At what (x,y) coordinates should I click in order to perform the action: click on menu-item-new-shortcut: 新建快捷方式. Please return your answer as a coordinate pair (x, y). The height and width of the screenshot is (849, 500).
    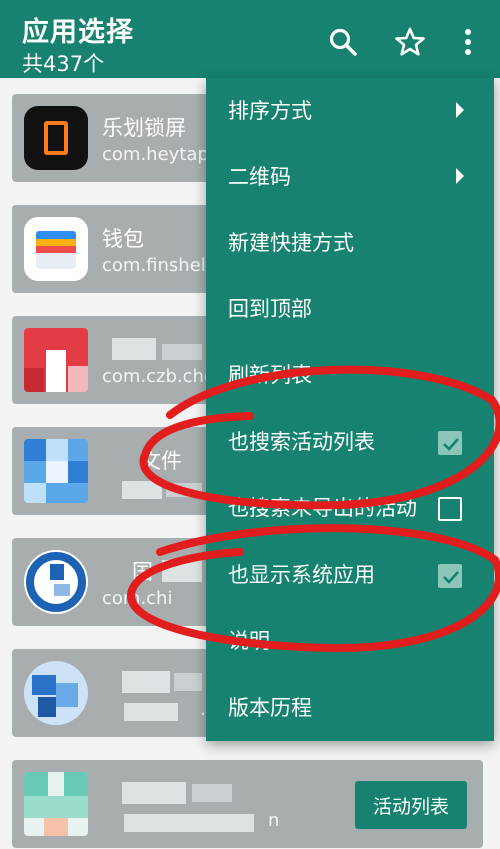
    Looking at the image, I should click on (350, 243).